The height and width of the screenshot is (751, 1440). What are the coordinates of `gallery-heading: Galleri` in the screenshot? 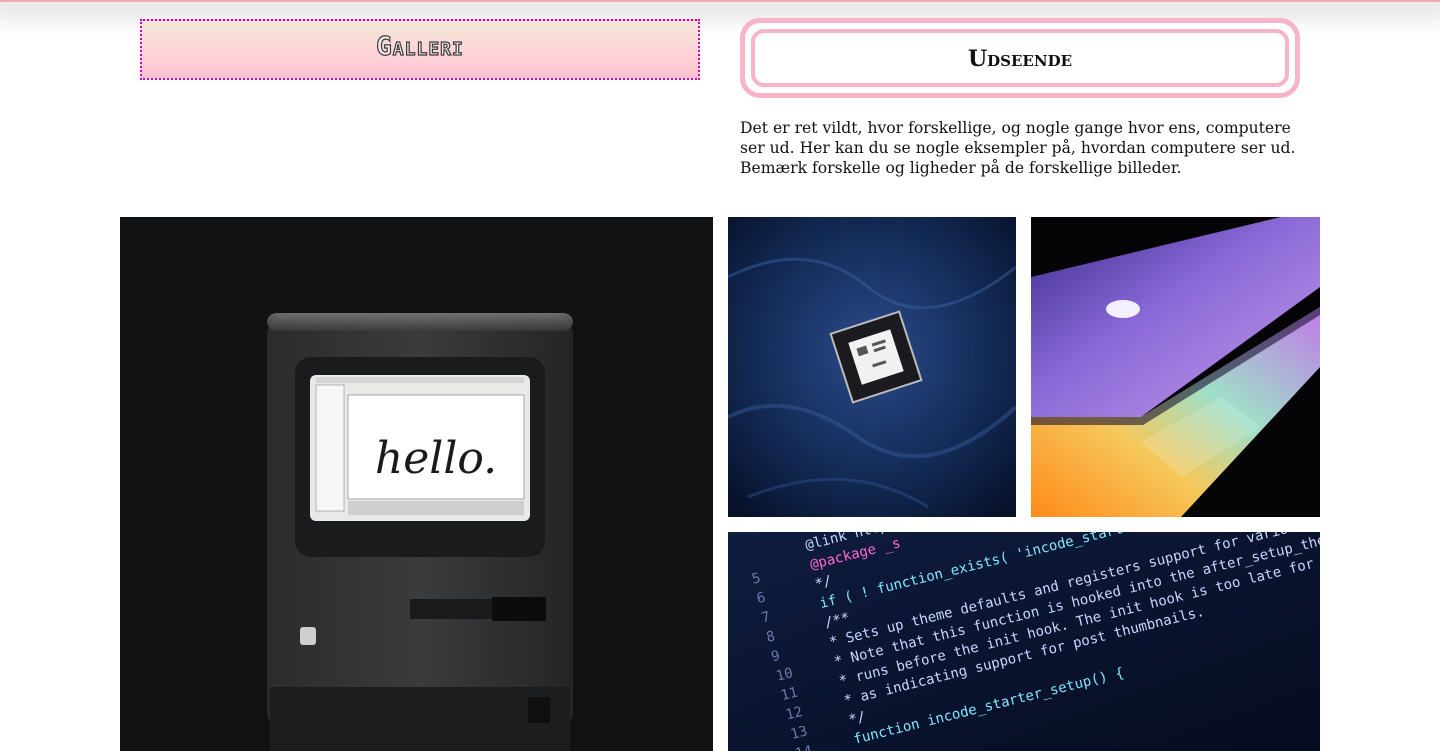 It's located at (420, 49).